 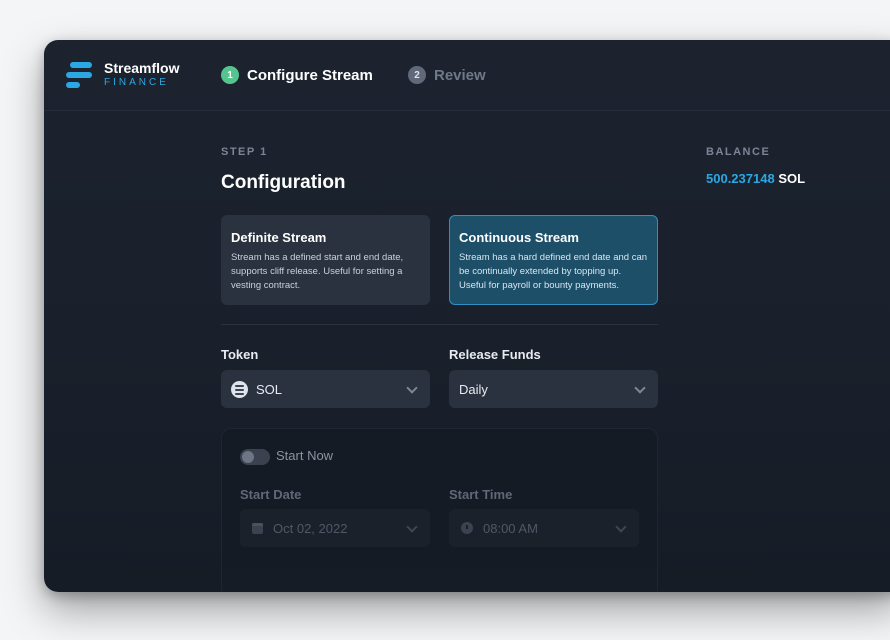 I want to click on start-date-value: Oct 02, 2022, so click(x=310, y=528).